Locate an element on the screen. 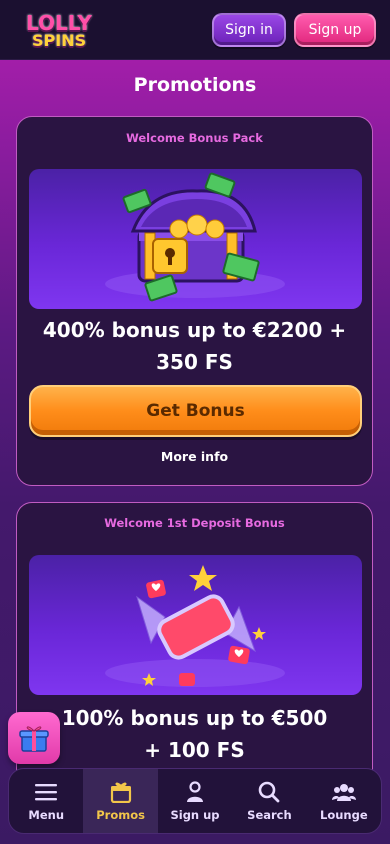 This screenshot has height=844, width=390. candy-icon is located at coordinates (195, 626).